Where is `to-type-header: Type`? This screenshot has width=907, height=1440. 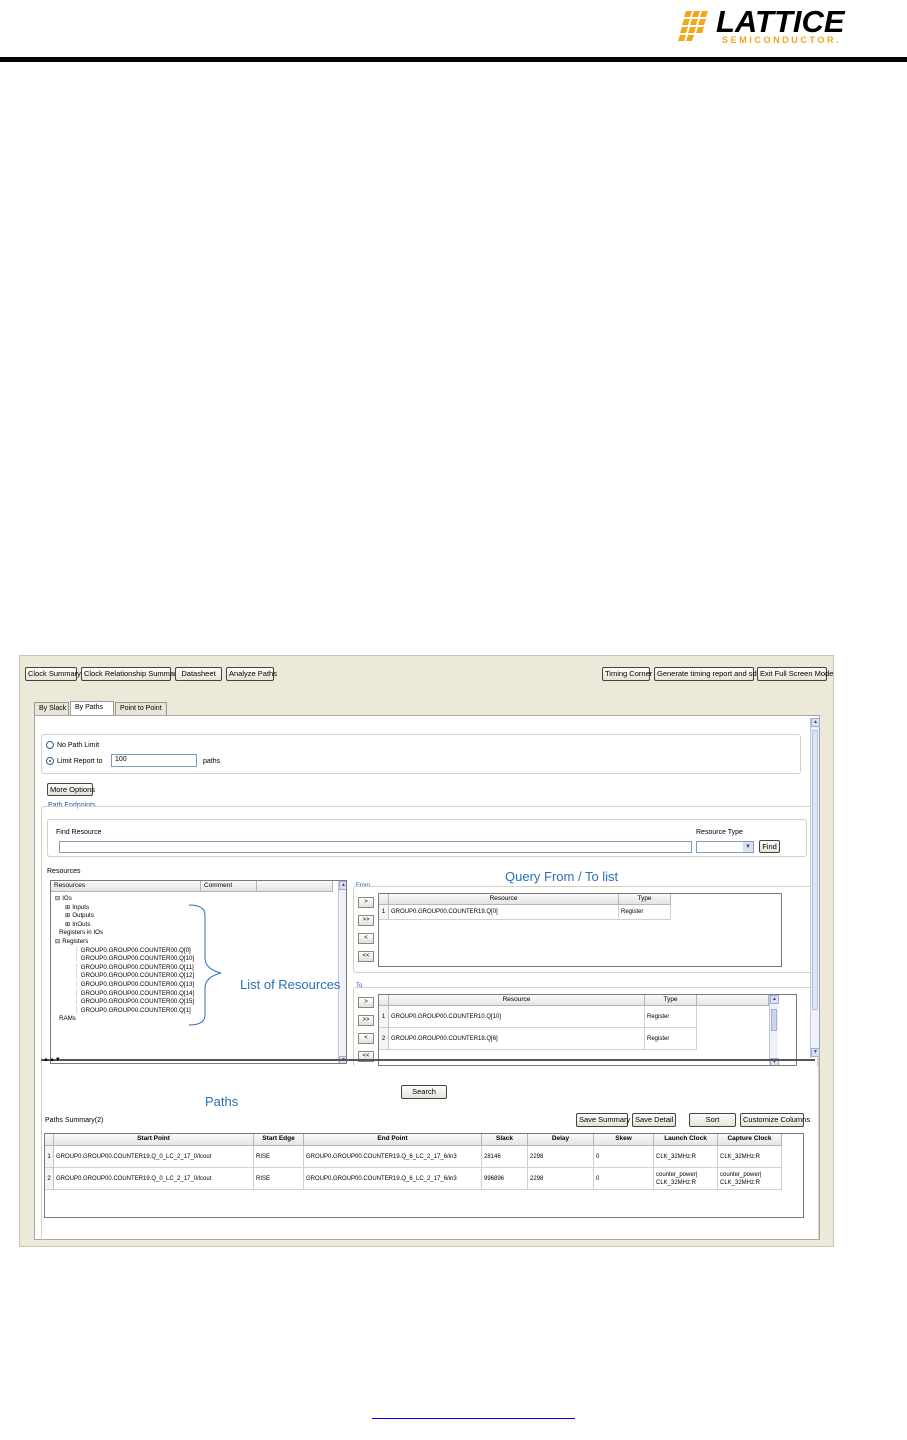 to-type-header: Type is located at coordinates (671, 1000).